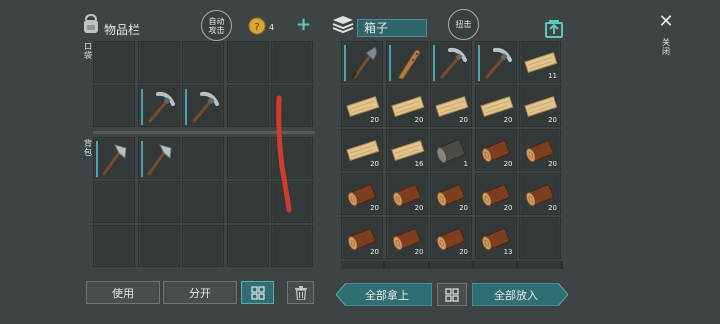 The height and width of the screenshot is (324, 720). Describe the element at coordinates (387, 295) in the screenshot. I see `take-all-label: 全部拿上` at that location.